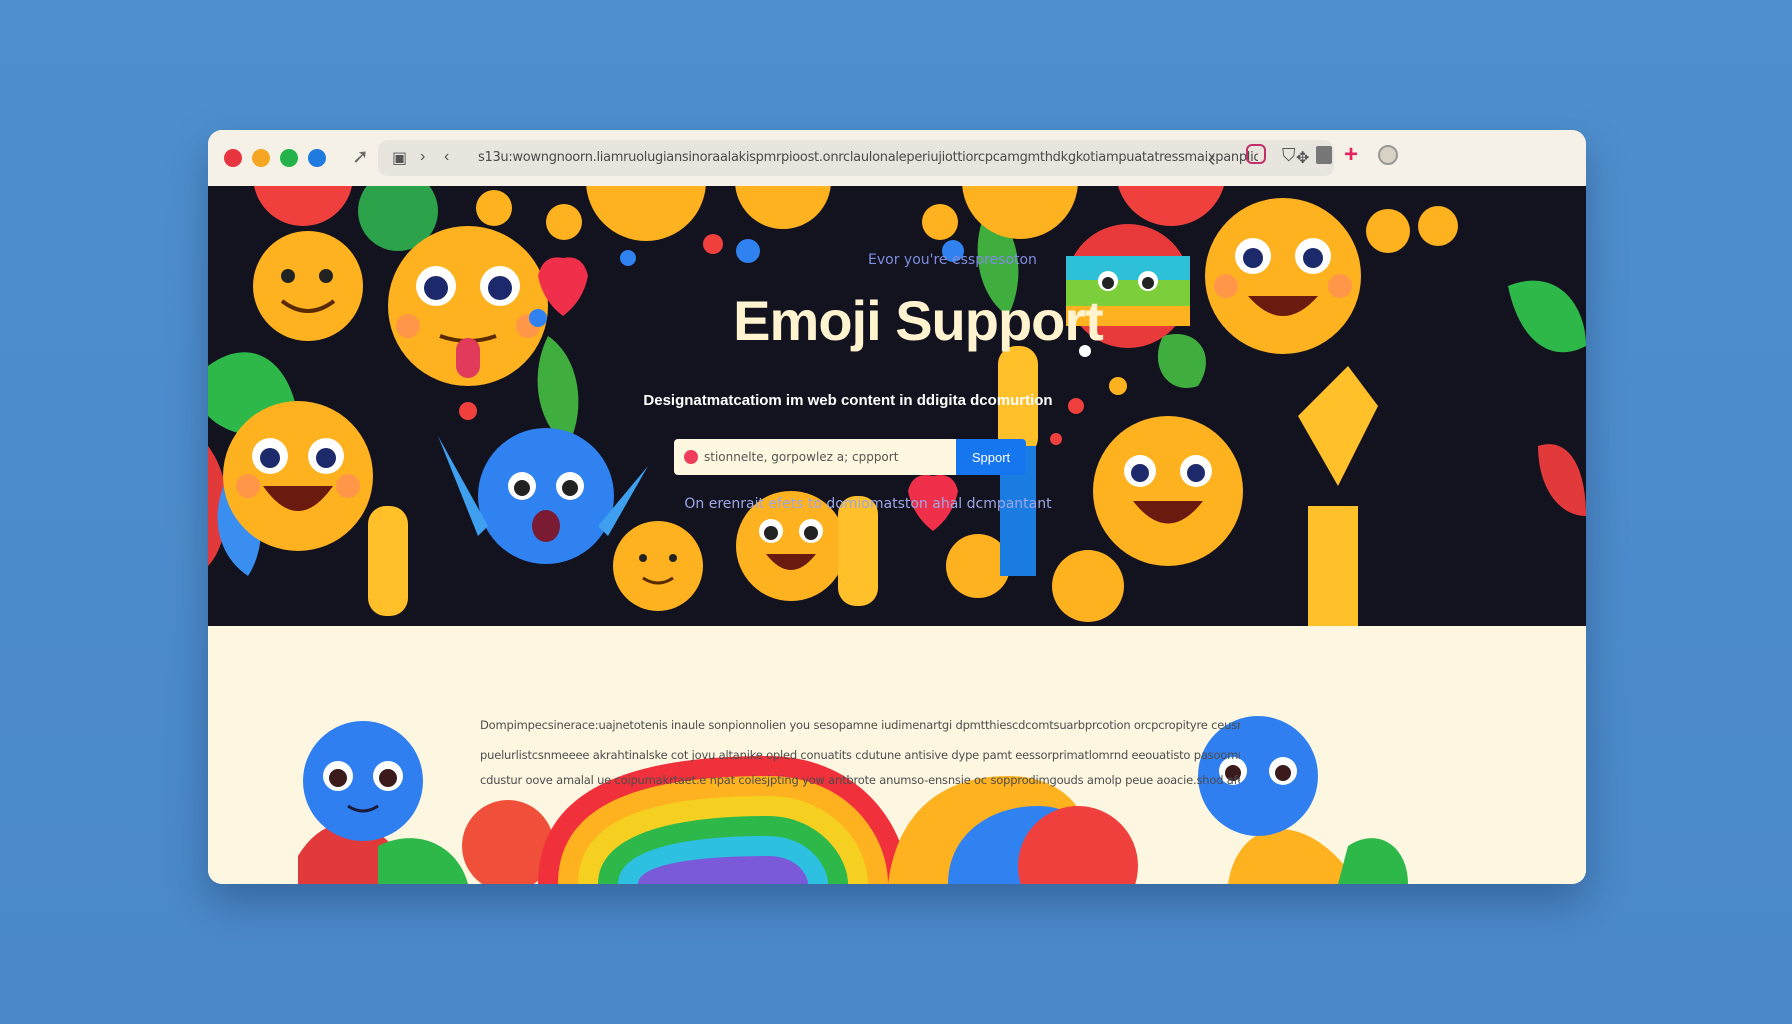  I want to click on shield-icon: ⛉, so click(1289, 155).